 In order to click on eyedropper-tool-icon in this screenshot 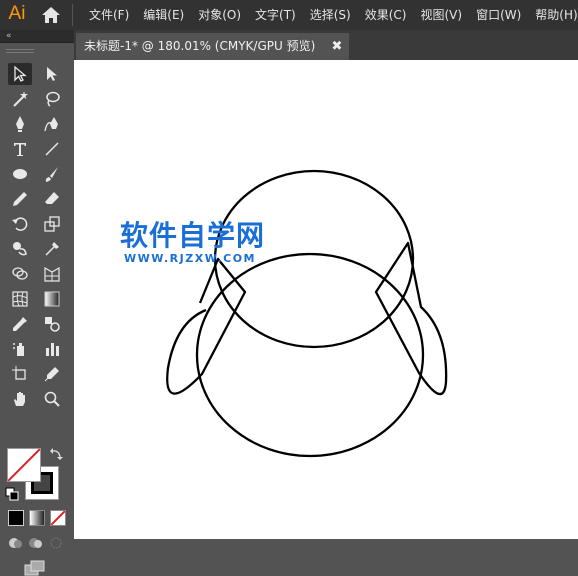, I will do `click(20, 324)`.